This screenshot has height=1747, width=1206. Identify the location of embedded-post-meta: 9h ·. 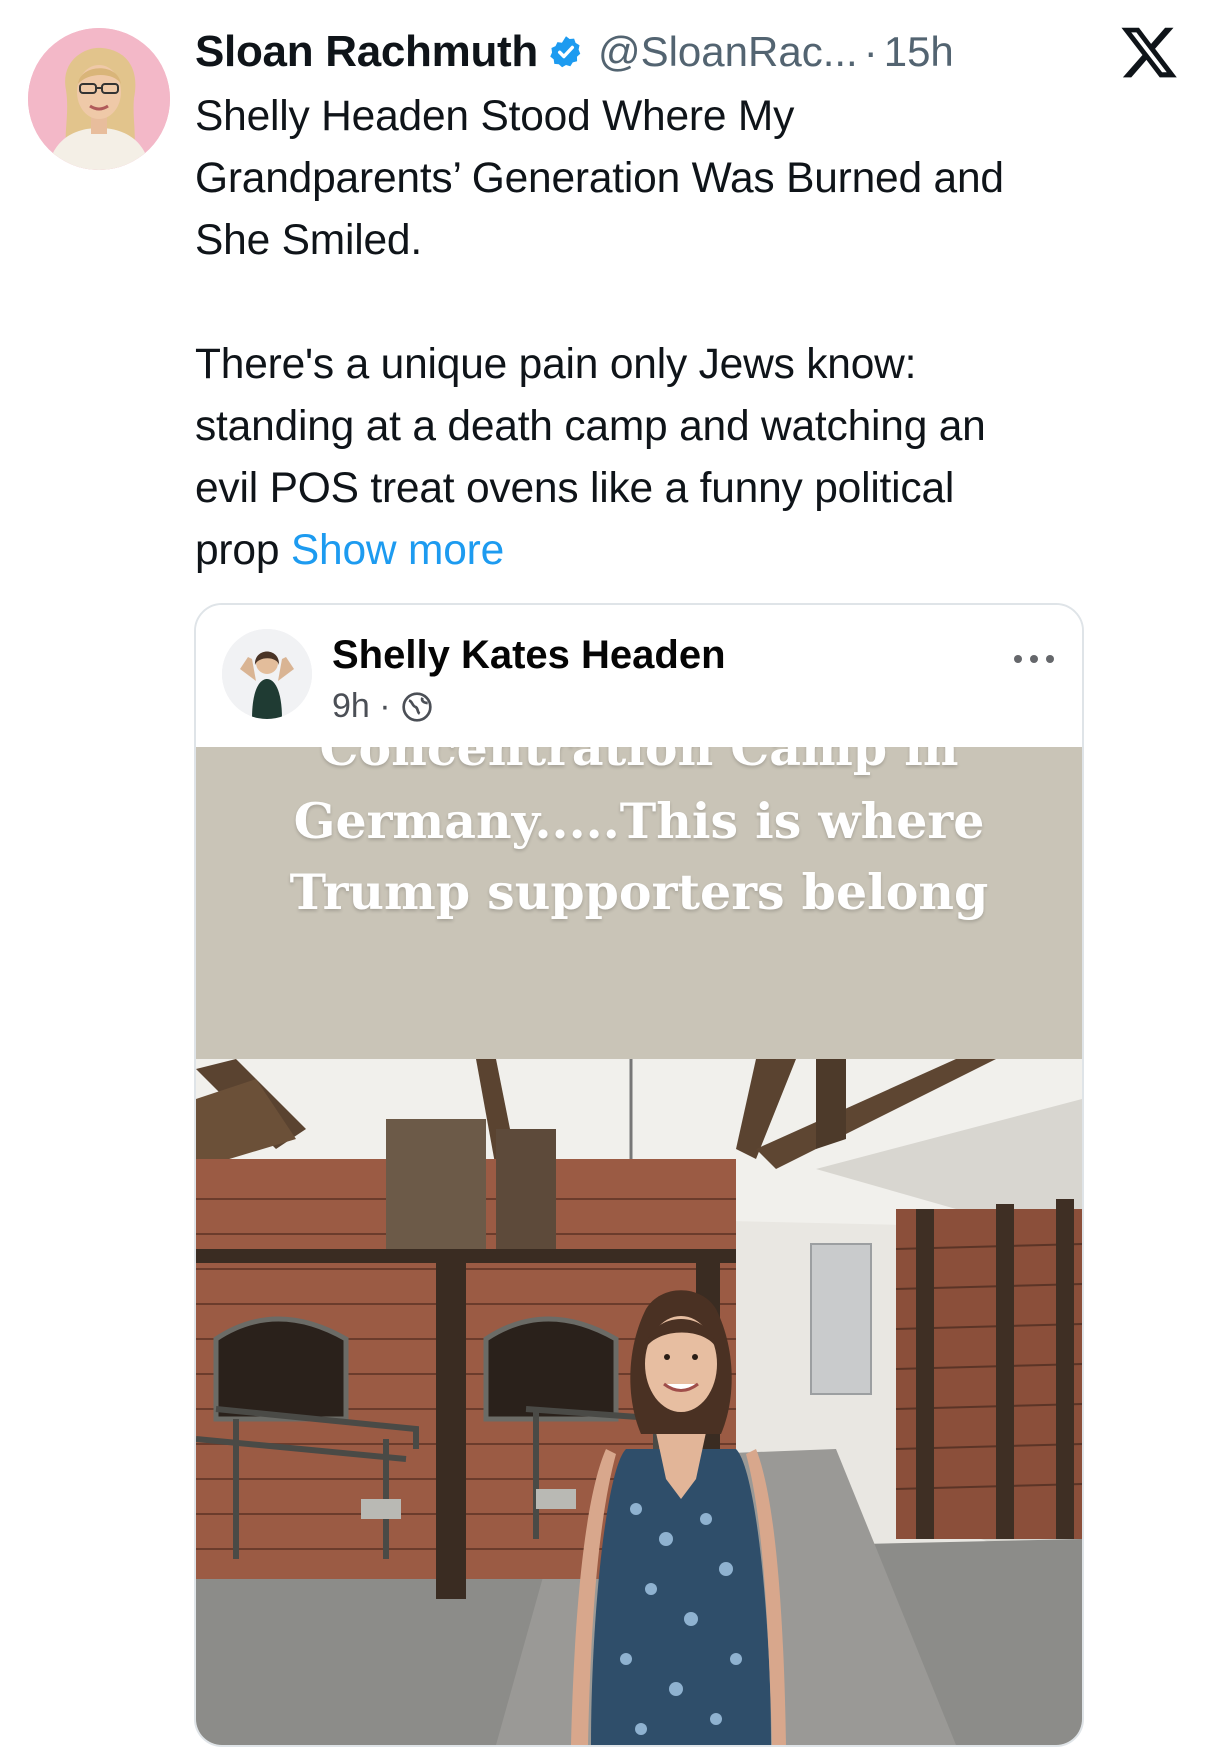
(382, 706).